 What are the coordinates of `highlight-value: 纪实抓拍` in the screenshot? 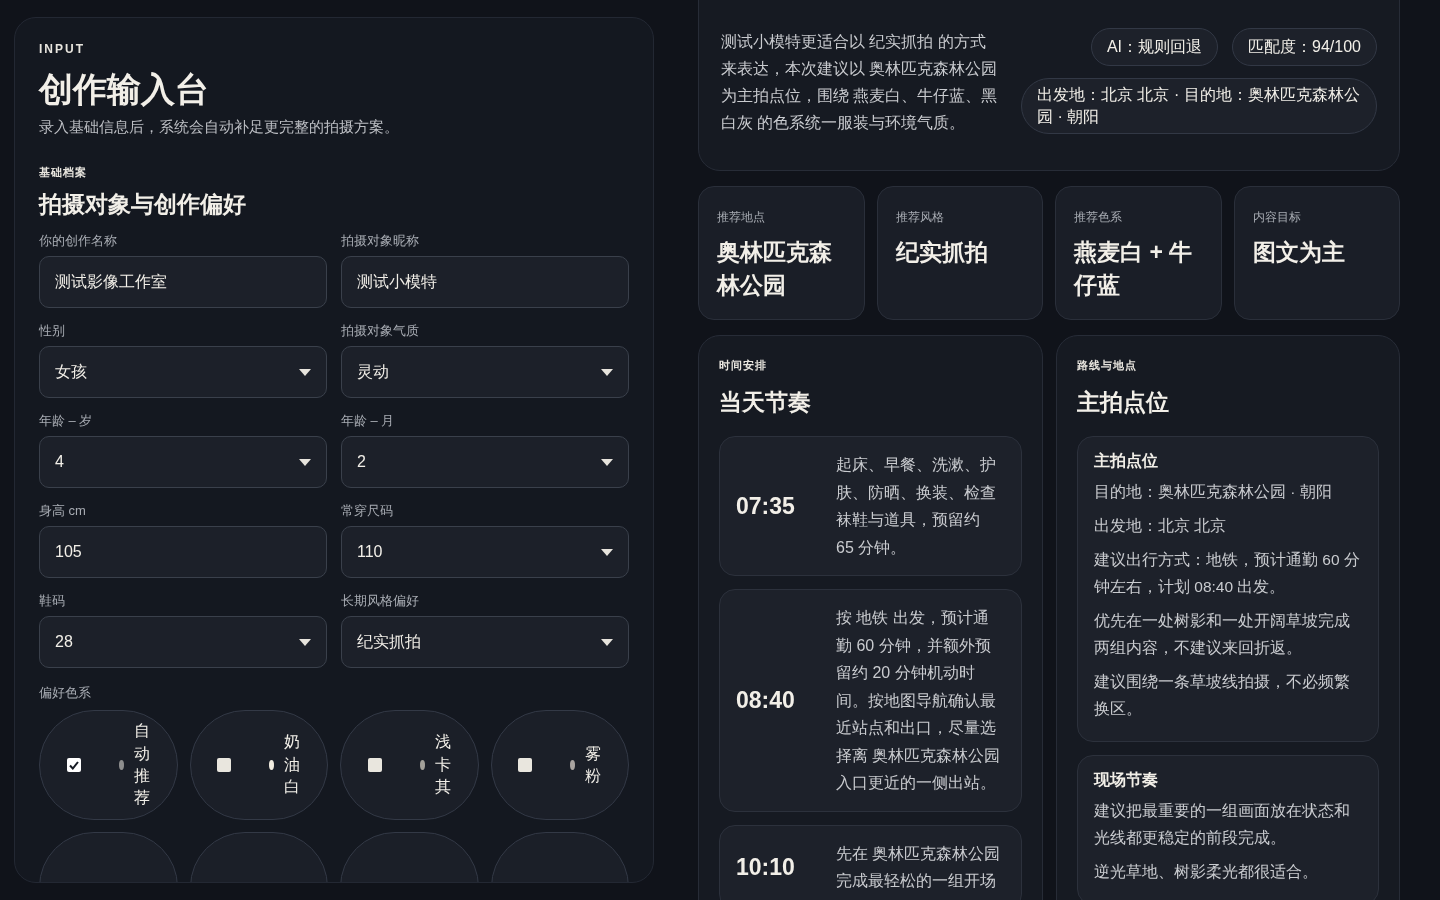 It's located at (942, 252).